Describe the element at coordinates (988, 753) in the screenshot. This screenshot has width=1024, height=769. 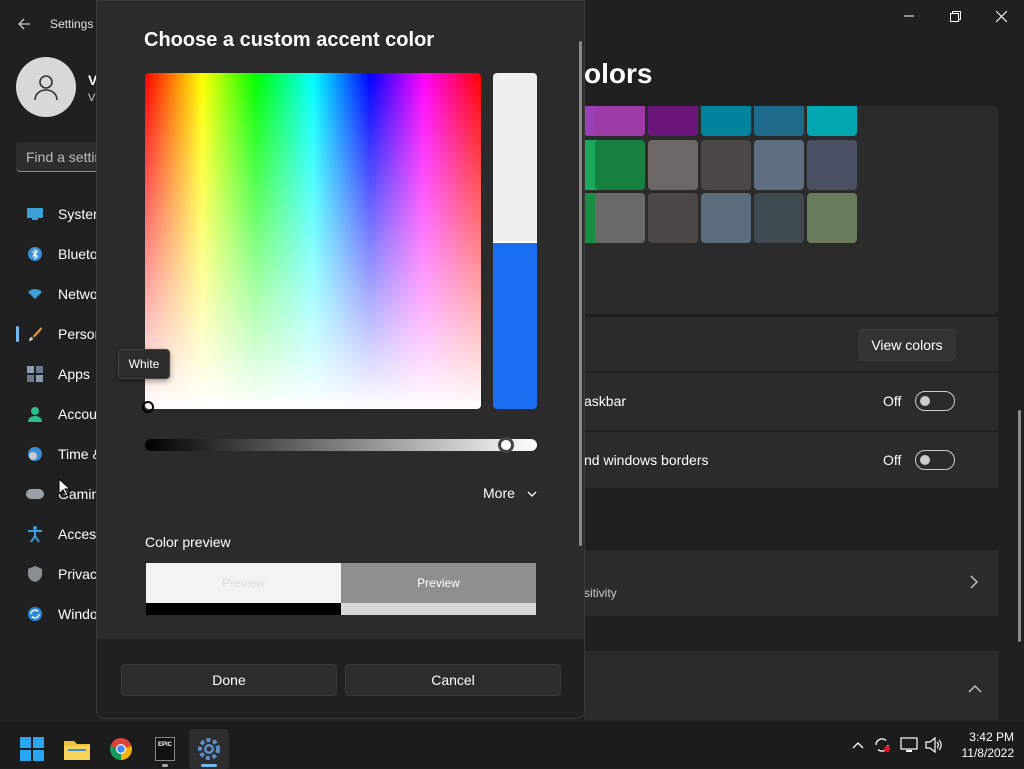
I see `clock-date: 11/8/2022` at that location.